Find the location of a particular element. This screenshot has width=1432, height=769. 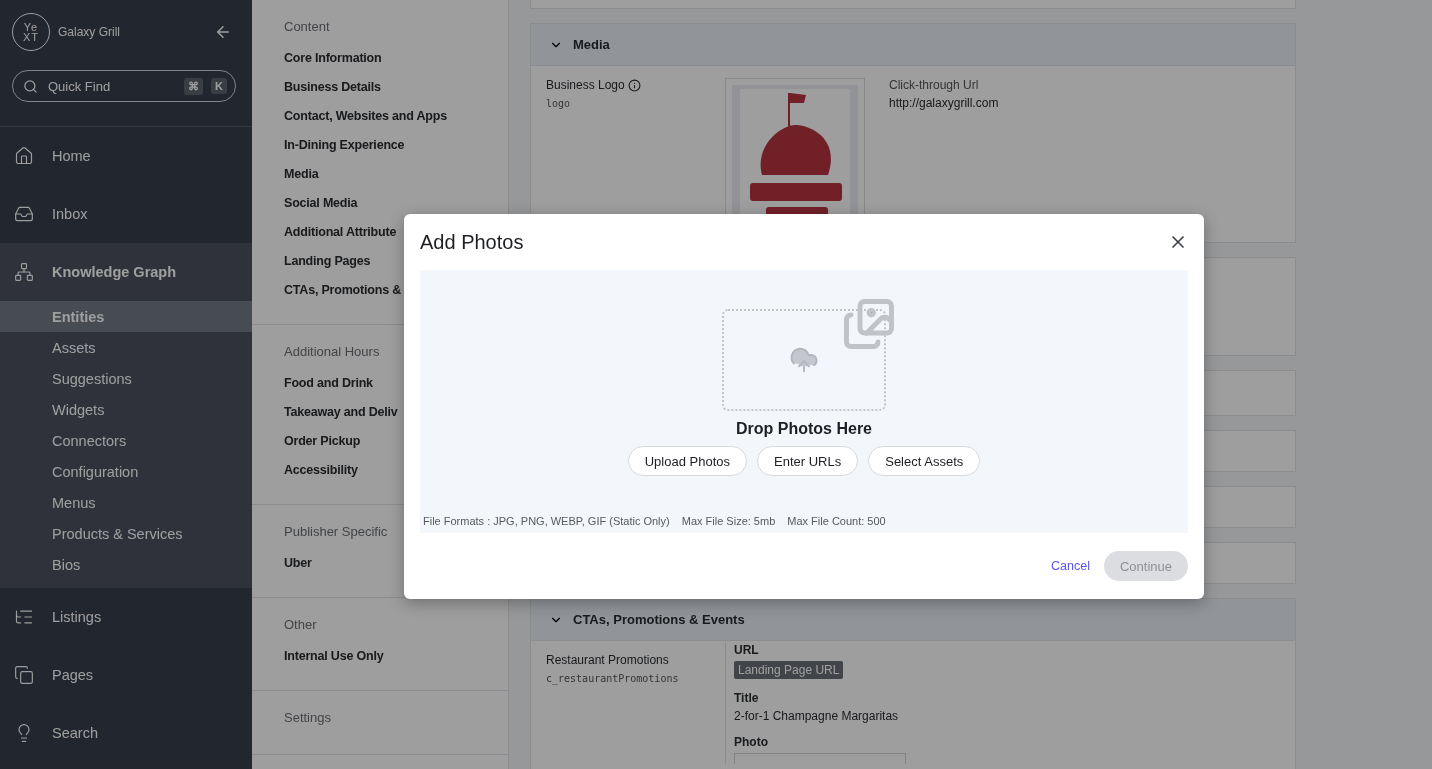

nav-group-heading: Content is located at coordinates (307, 26).